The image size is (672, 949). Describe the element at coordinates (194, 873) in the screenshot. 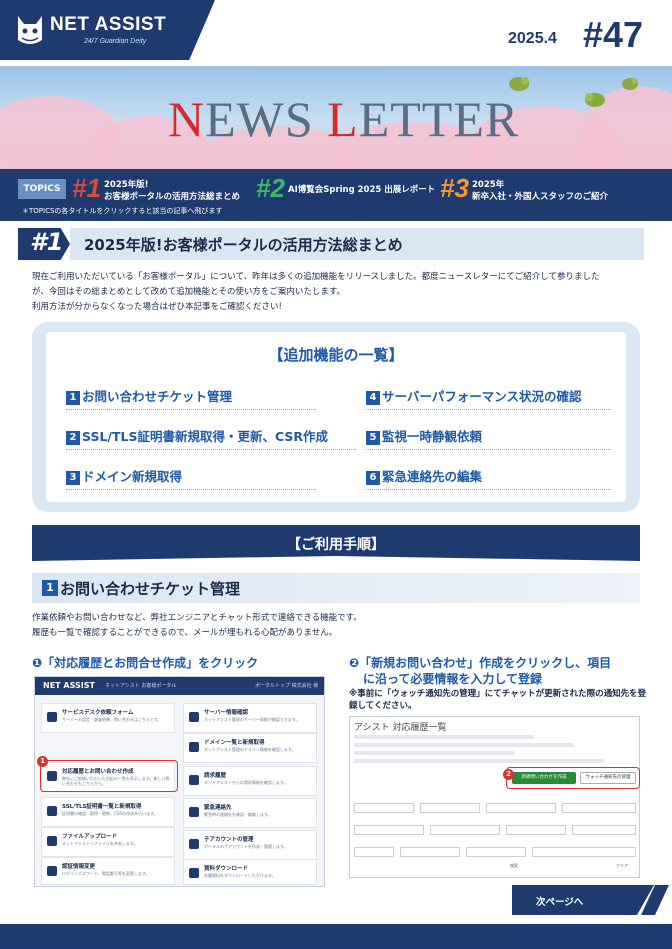

I see `download-icon` at that location.